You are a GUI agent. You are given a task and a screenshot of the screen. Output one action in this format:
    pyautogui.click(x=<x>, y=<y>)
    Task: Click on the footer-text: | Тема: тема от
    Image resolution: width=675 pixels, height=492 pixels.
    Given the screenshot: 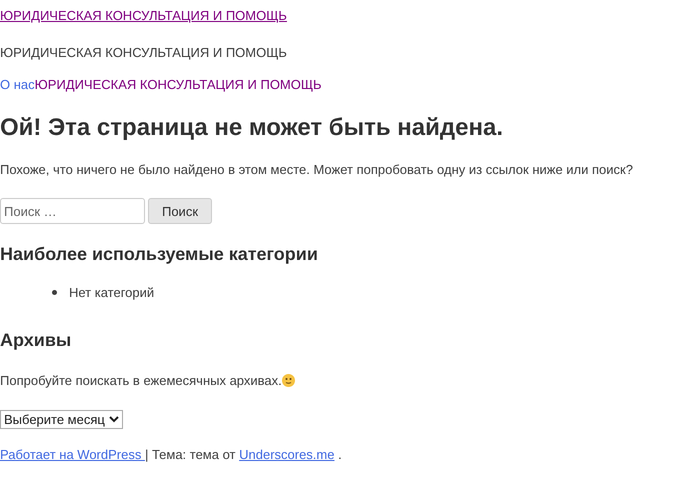 What is the action you would take?
    pyautogui.click(x=190, y=454)
    